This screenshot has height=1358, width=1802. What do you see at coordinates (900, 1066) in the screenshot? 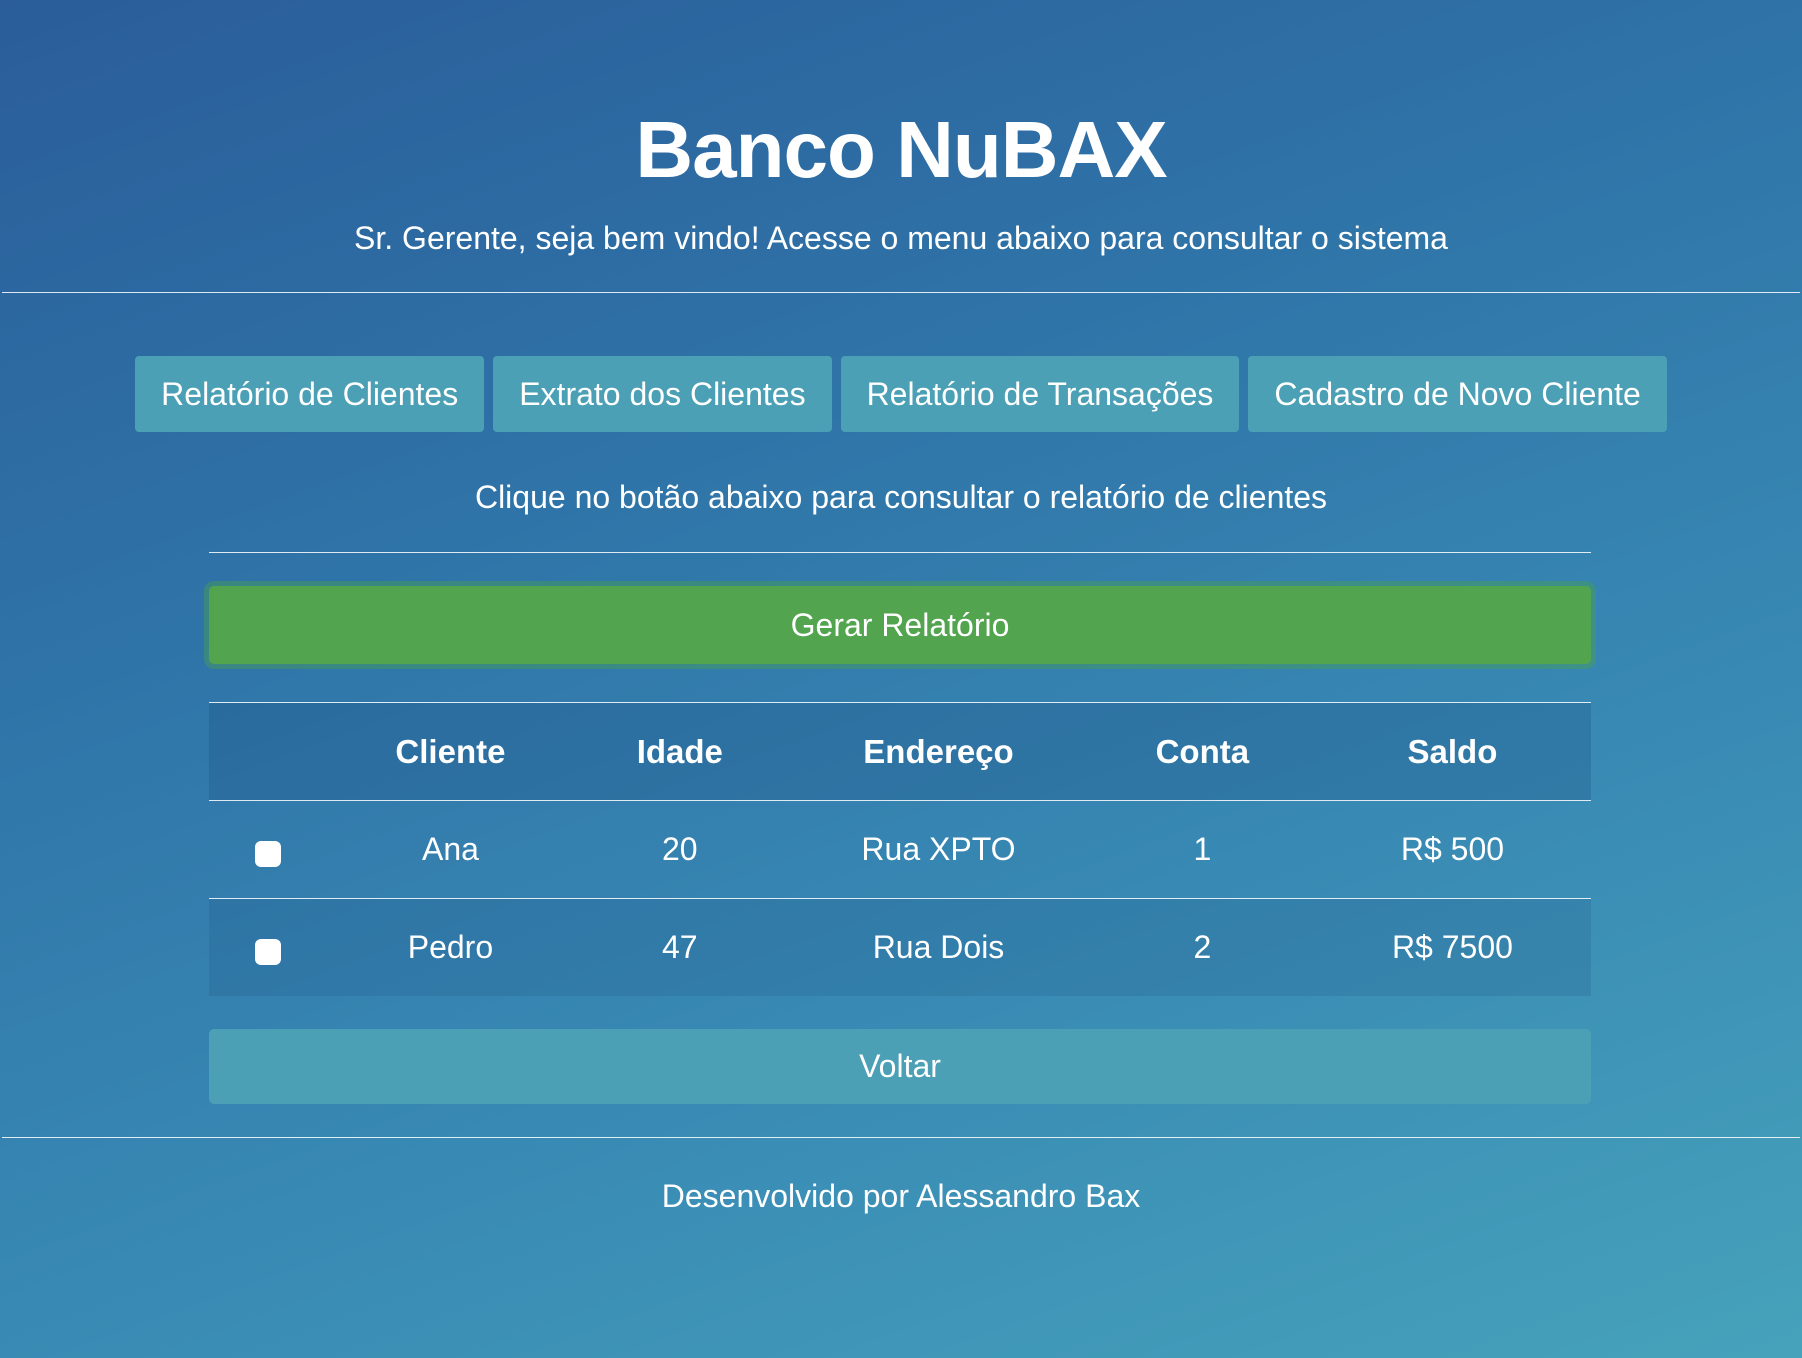
I see `back-button: Voltar` at bounding box center [900, 1066].